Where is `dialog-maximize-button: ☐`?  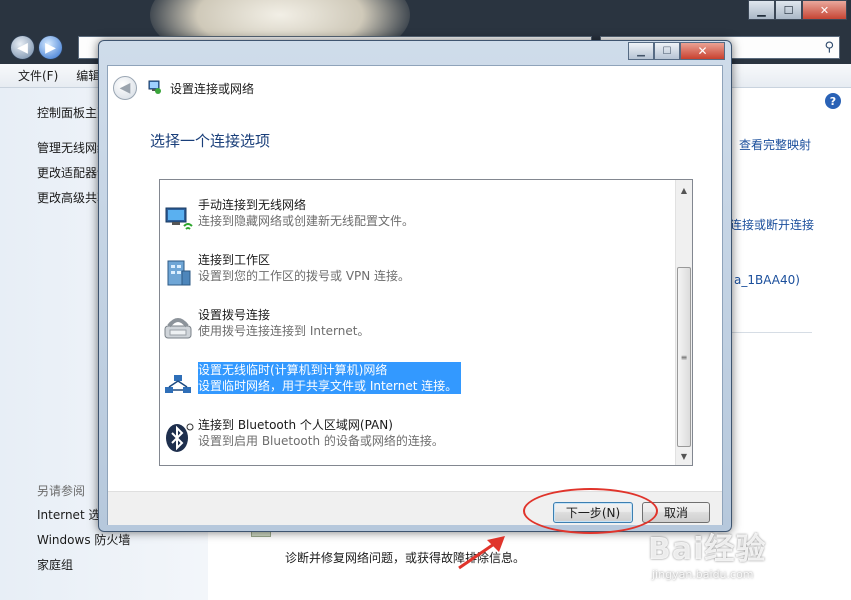
dialog-maximize-button: ☐ is located at coordinates (667, 51).